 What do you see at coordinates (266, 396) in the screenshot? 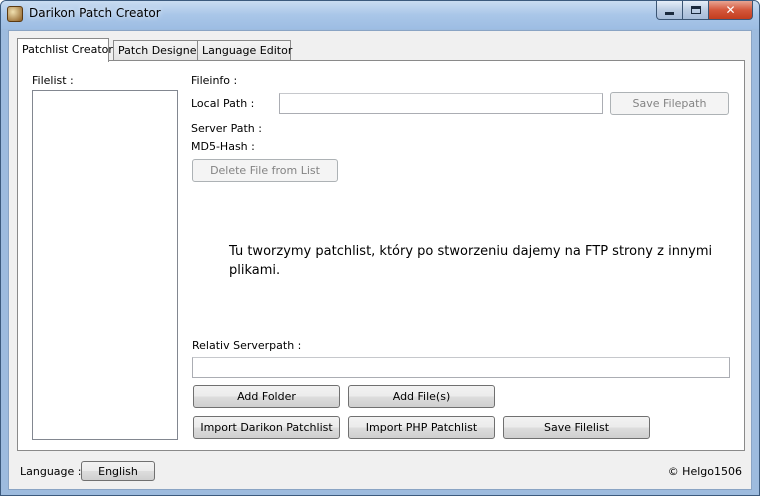
I see `add-folder-button: Add Folder` at bounding box center [266, 396].